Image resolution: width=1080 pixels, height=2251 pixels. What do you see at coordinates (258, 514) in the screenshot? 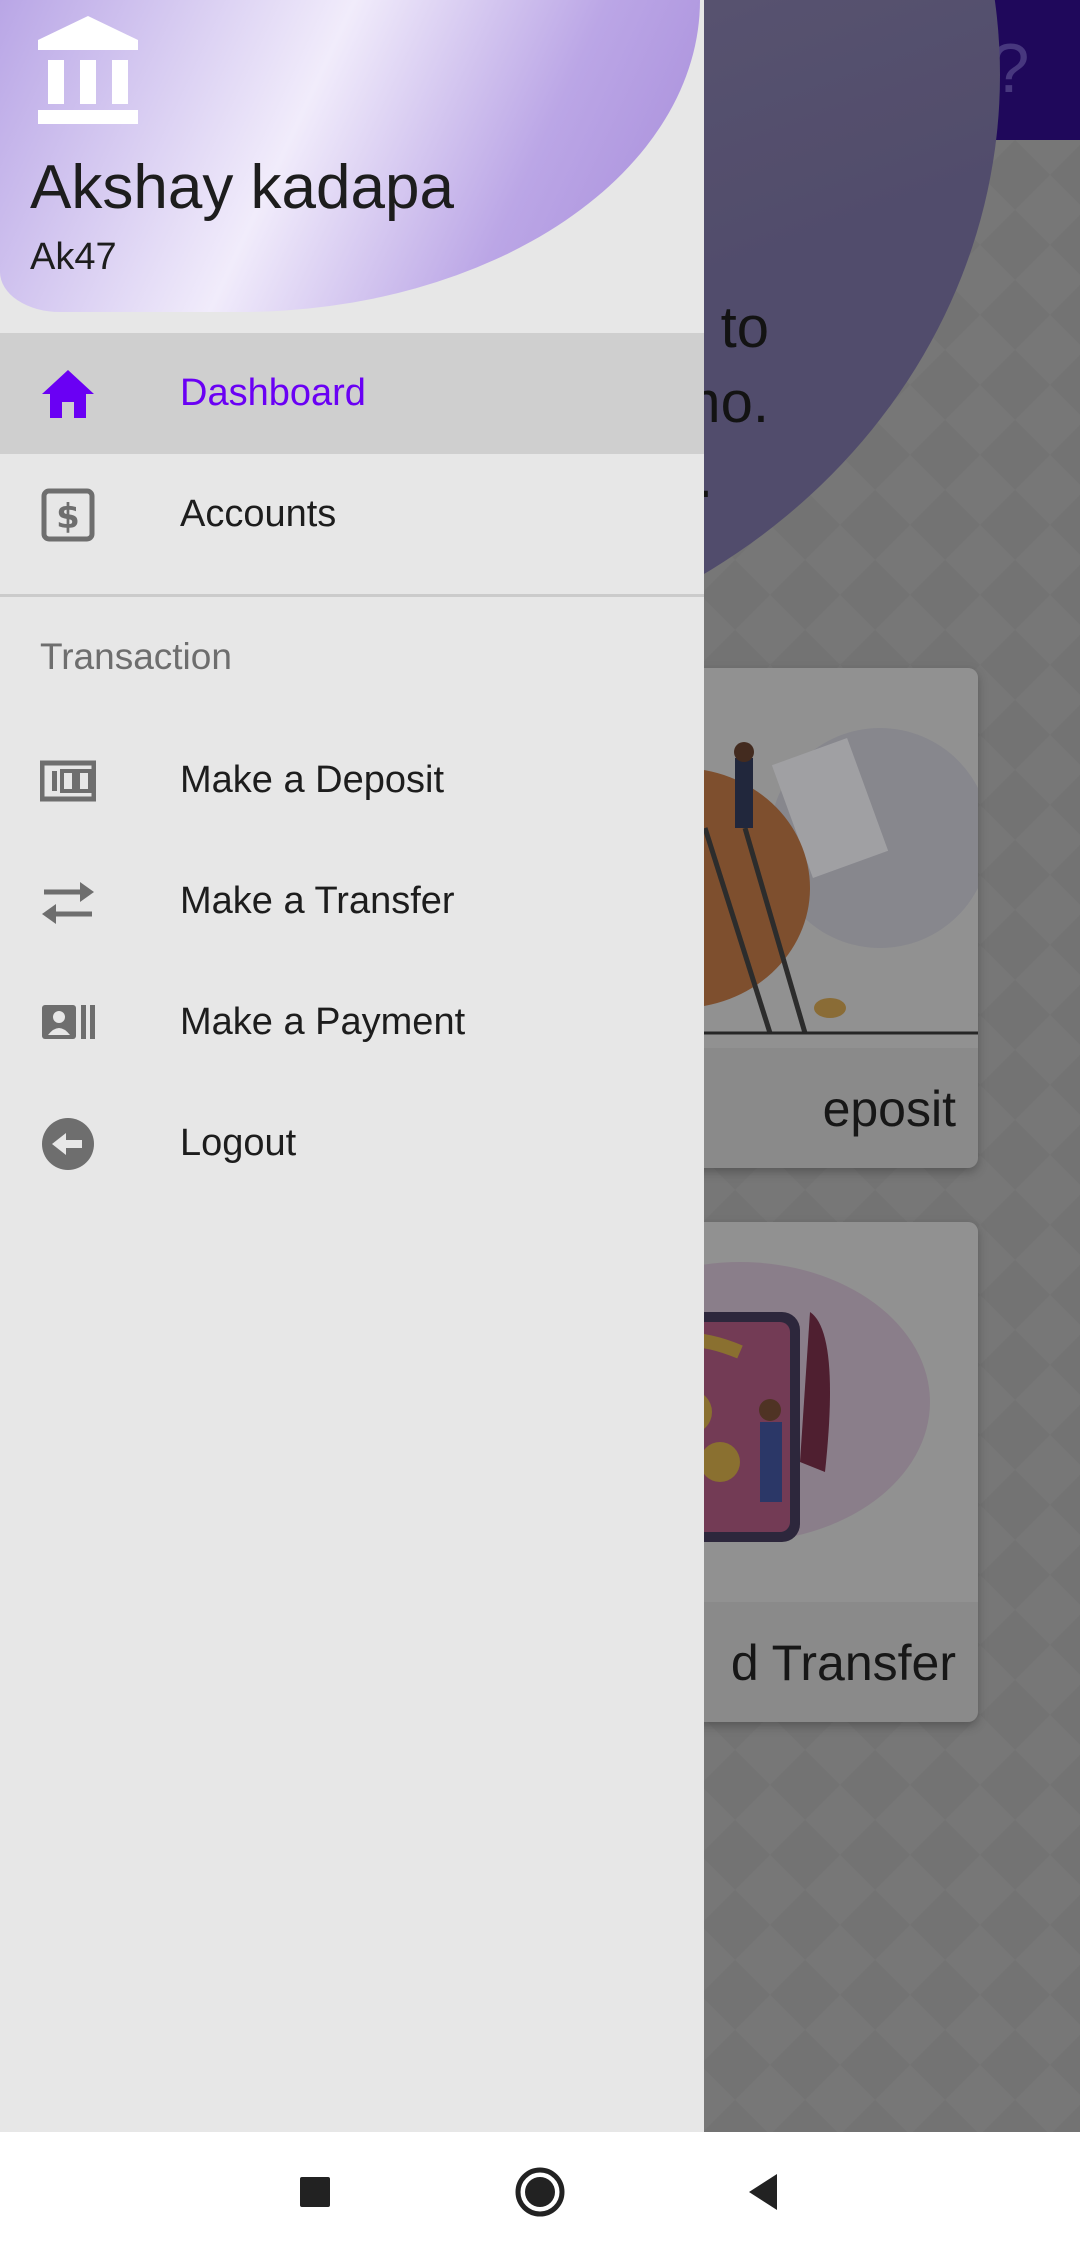
I see `drawer-item-label: Accounts` at bounding box center [258, 514].